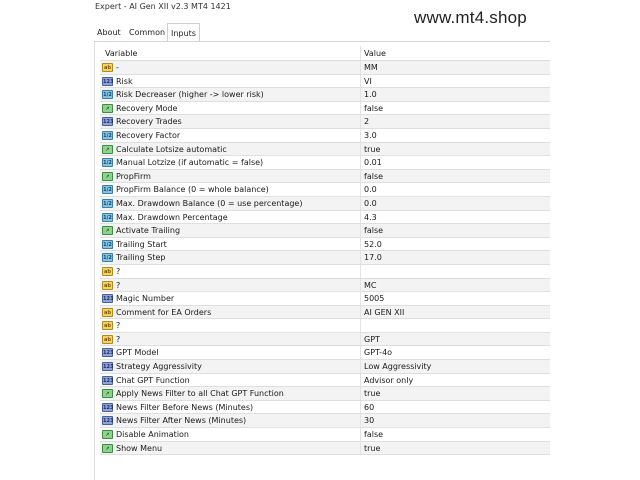  I want to click on table-row: 123 Strategy Aggressivity Low Aggressivity, so click(325, 367).